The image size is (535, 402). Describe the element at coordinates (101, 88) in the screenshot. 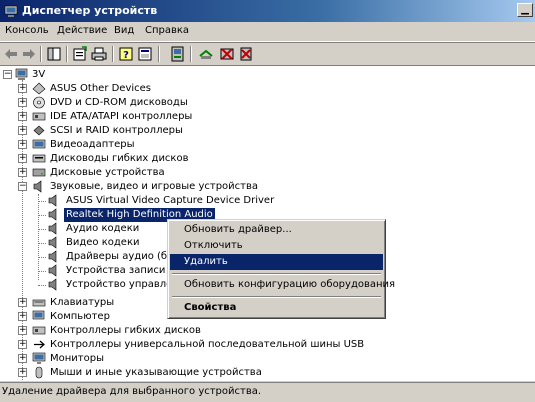

I see `tree-label: ASUS Other Devices` at that location.